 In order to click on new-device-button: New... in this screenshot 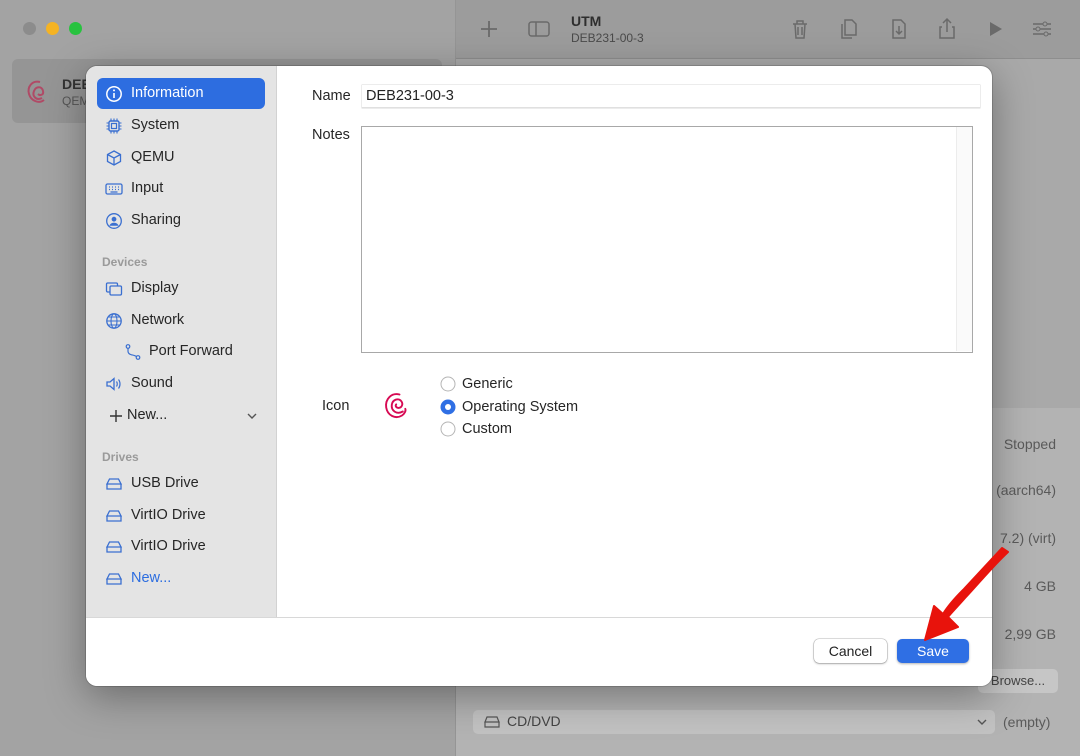, I will do `click(181, 415)`.